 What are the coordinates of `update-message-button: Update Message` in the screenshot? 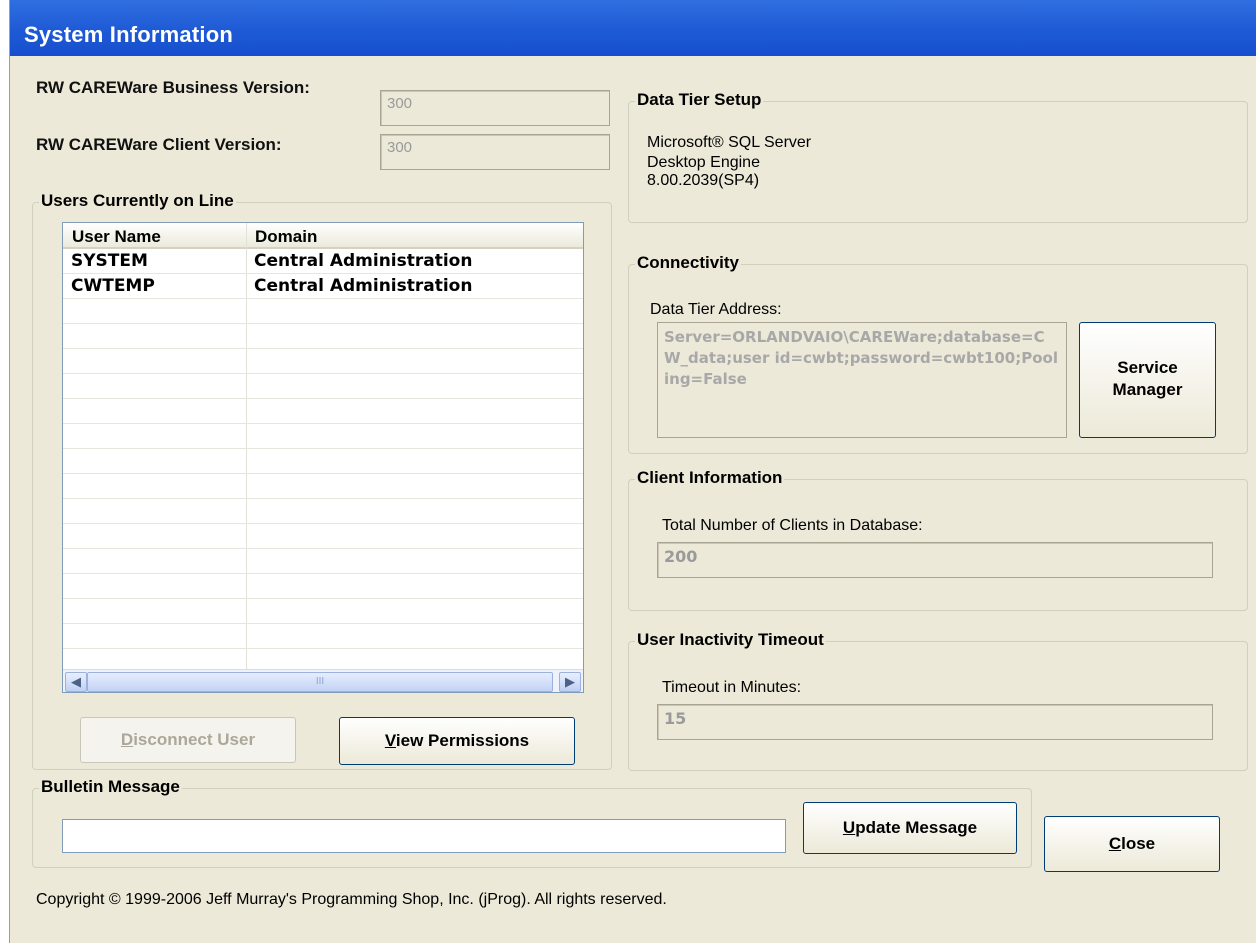 It's located at (910, 828).